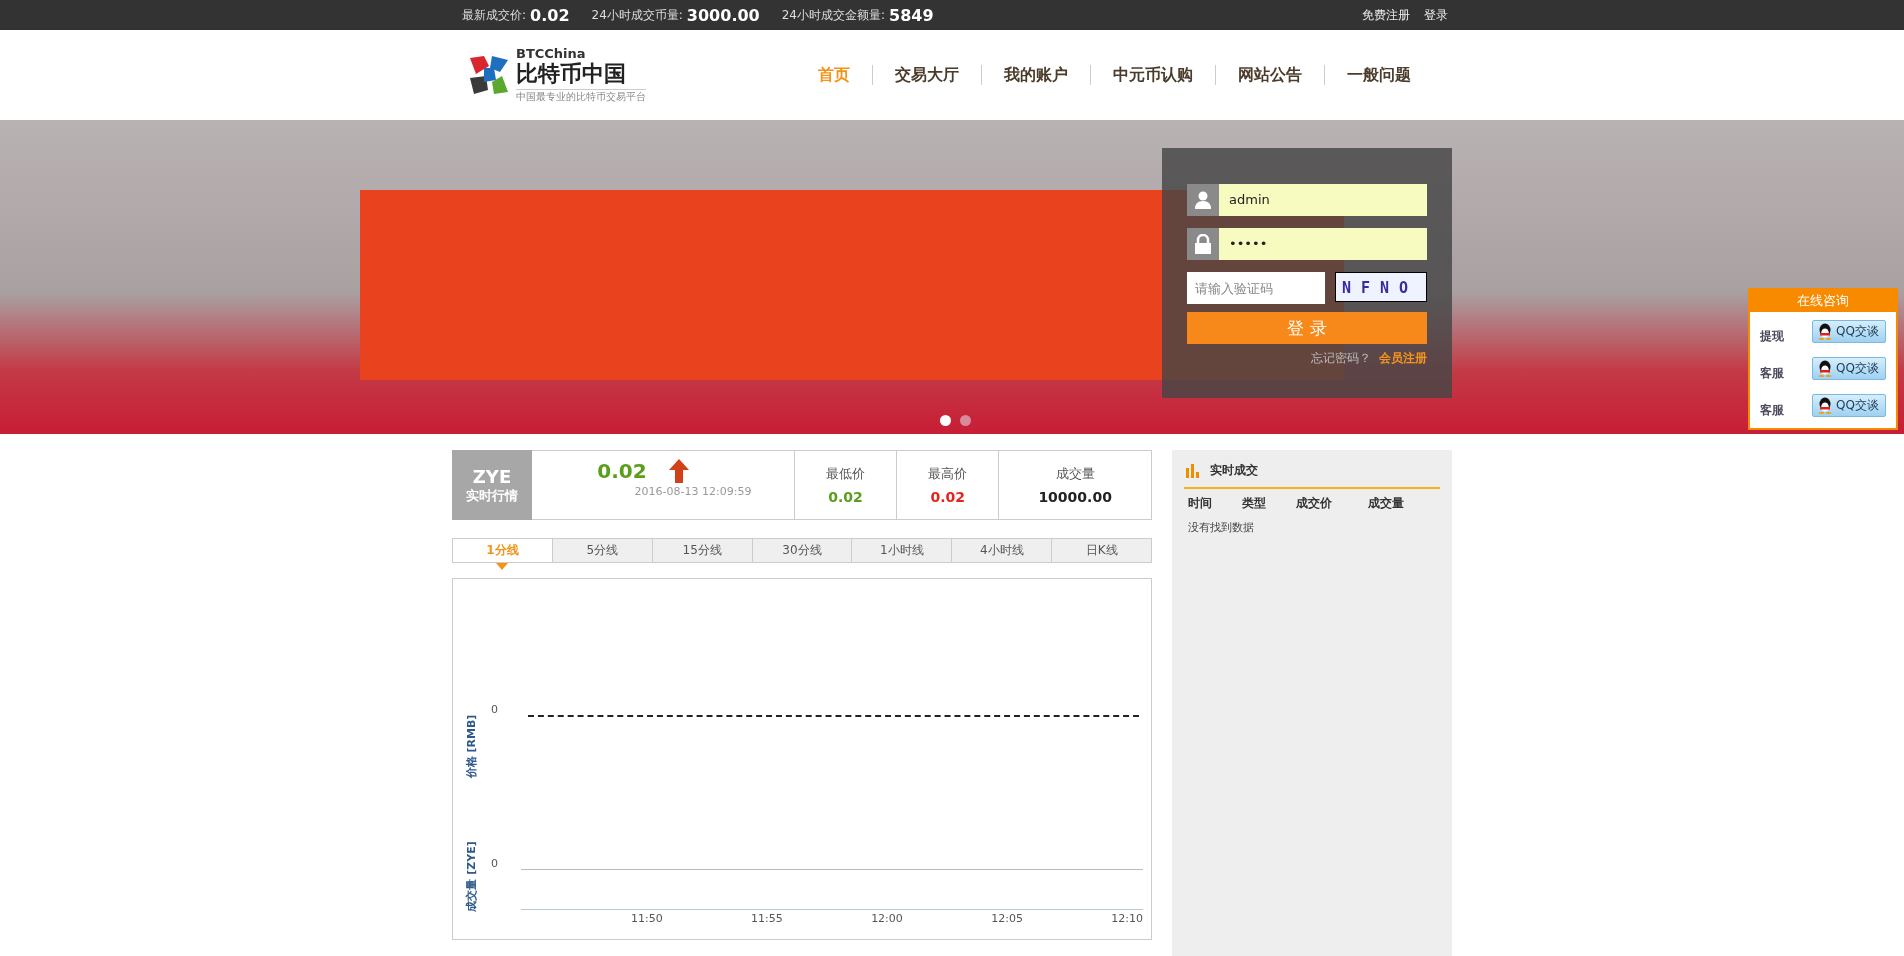 This screenshot has height=956, width=1904. I want to click on stat-label: 24小时成交币量:, so click(637, 15).